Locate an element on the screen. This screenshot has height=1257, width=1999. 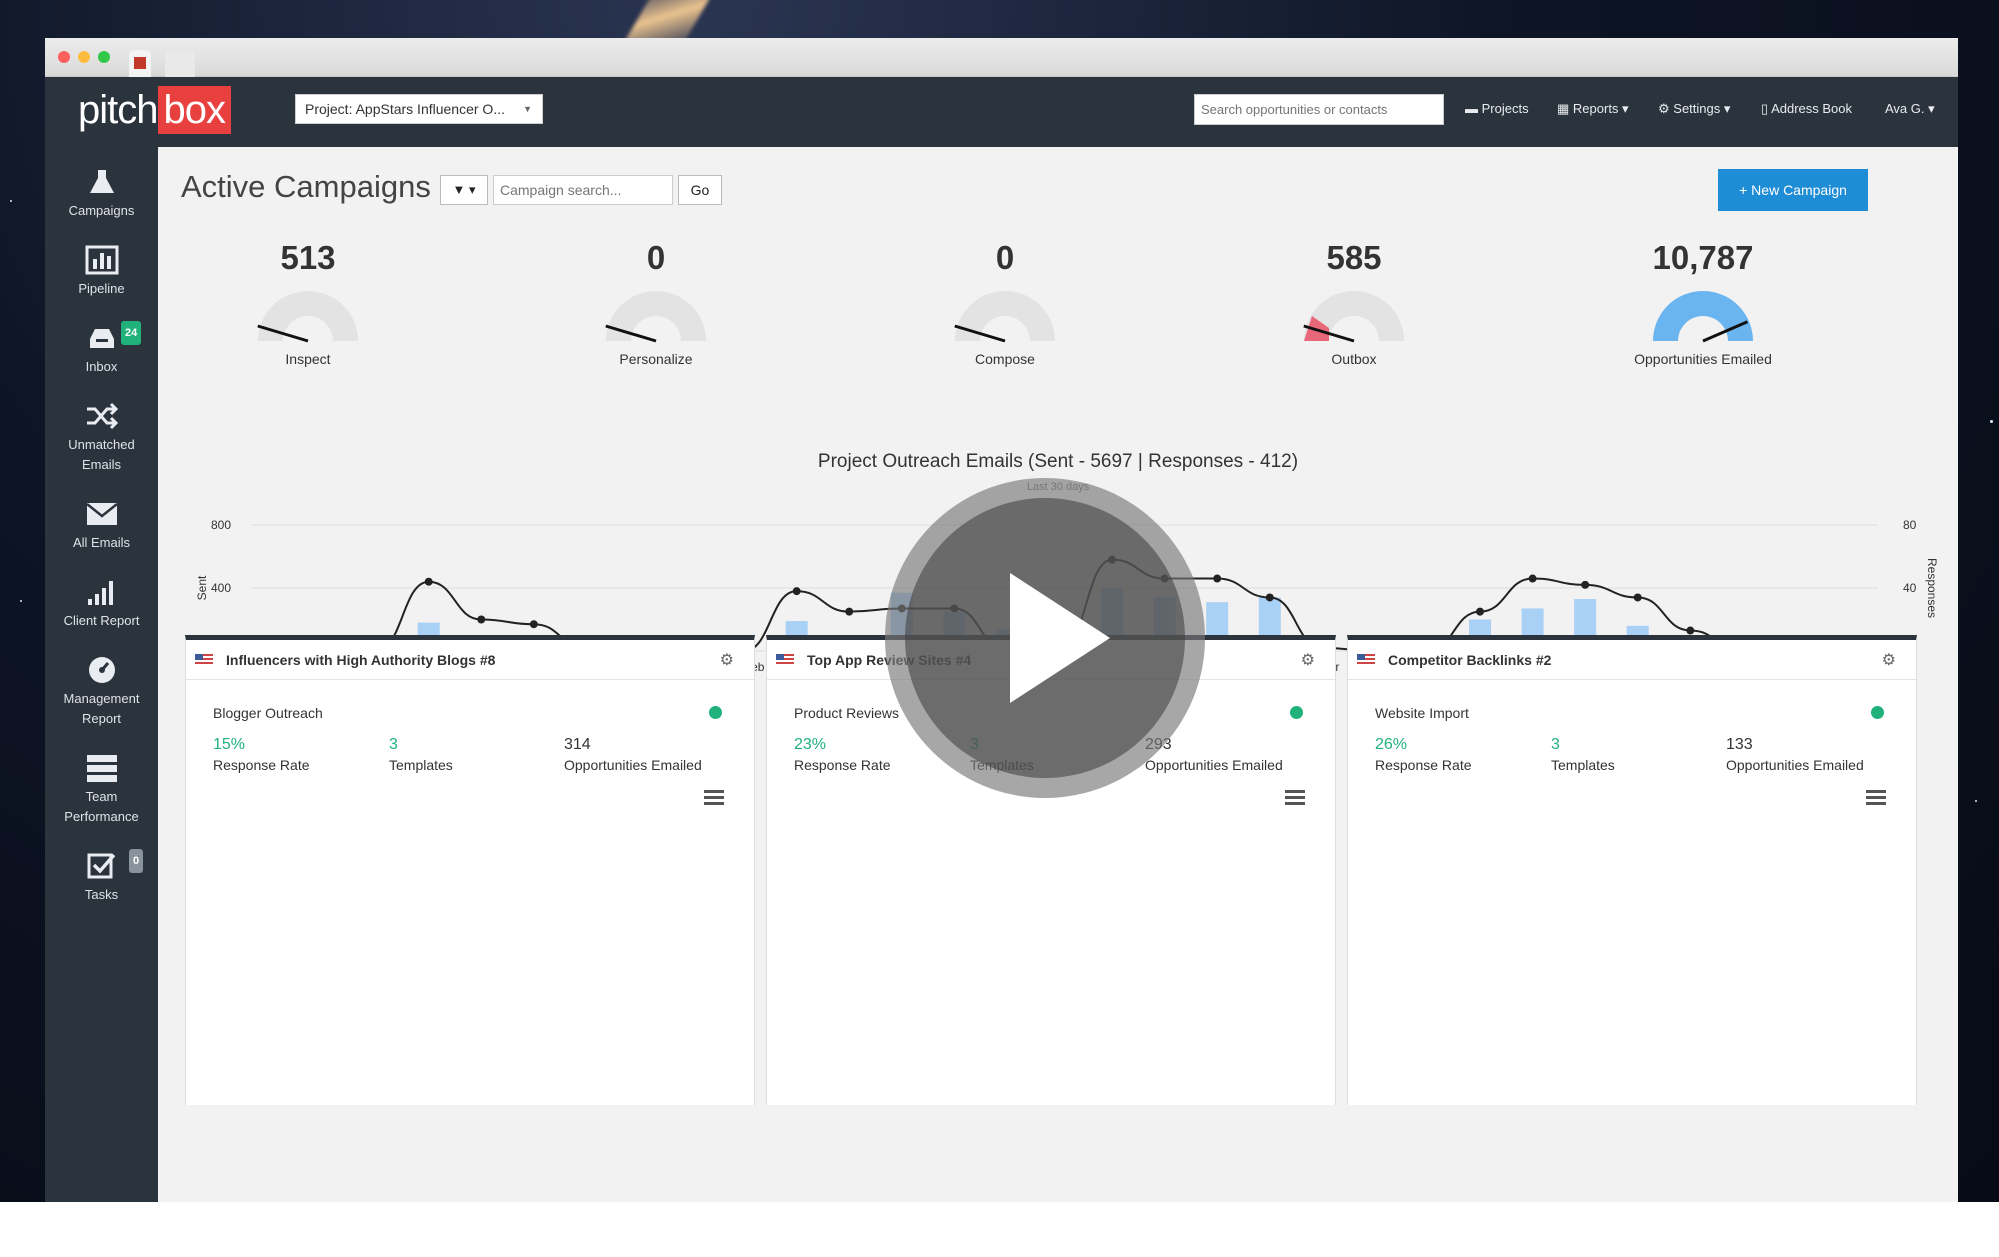
pitchbox-logo: pitch box is located at coordinates (154, 110).